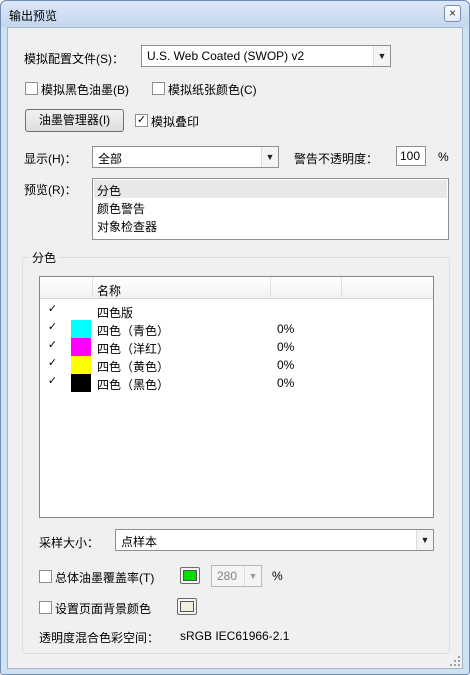  Describe the element at coordinates (411, 156) in the screenshot. I see `warning-opacity-input: 100` at that location.